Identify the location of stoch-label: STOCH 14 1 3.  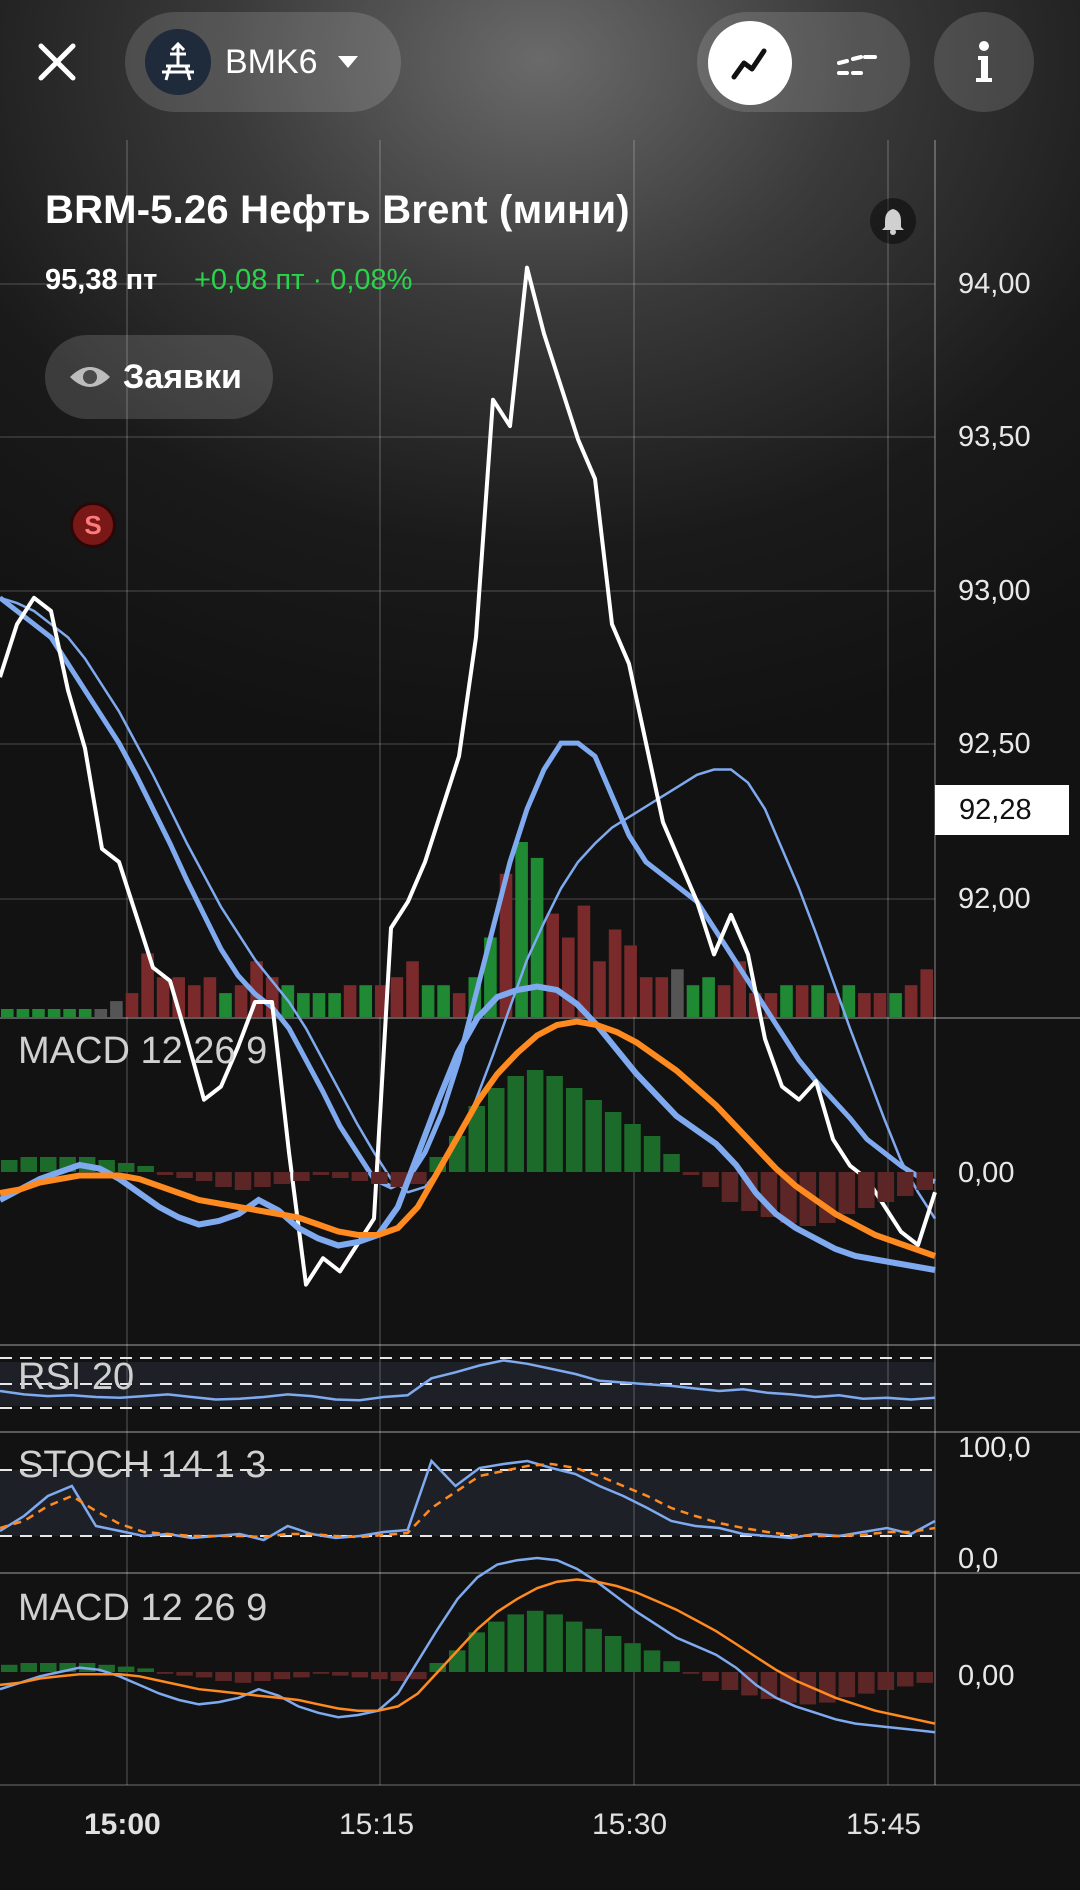
(142, 1465).